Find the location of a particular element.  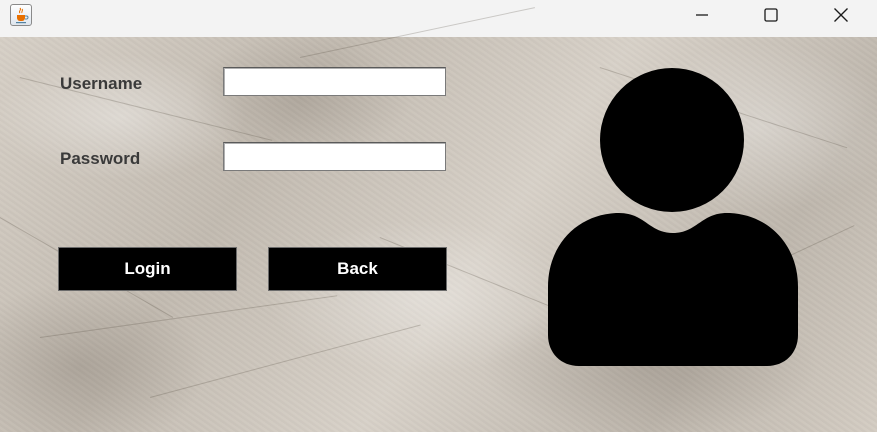

maximize-button is located at coordinates (771, 15).